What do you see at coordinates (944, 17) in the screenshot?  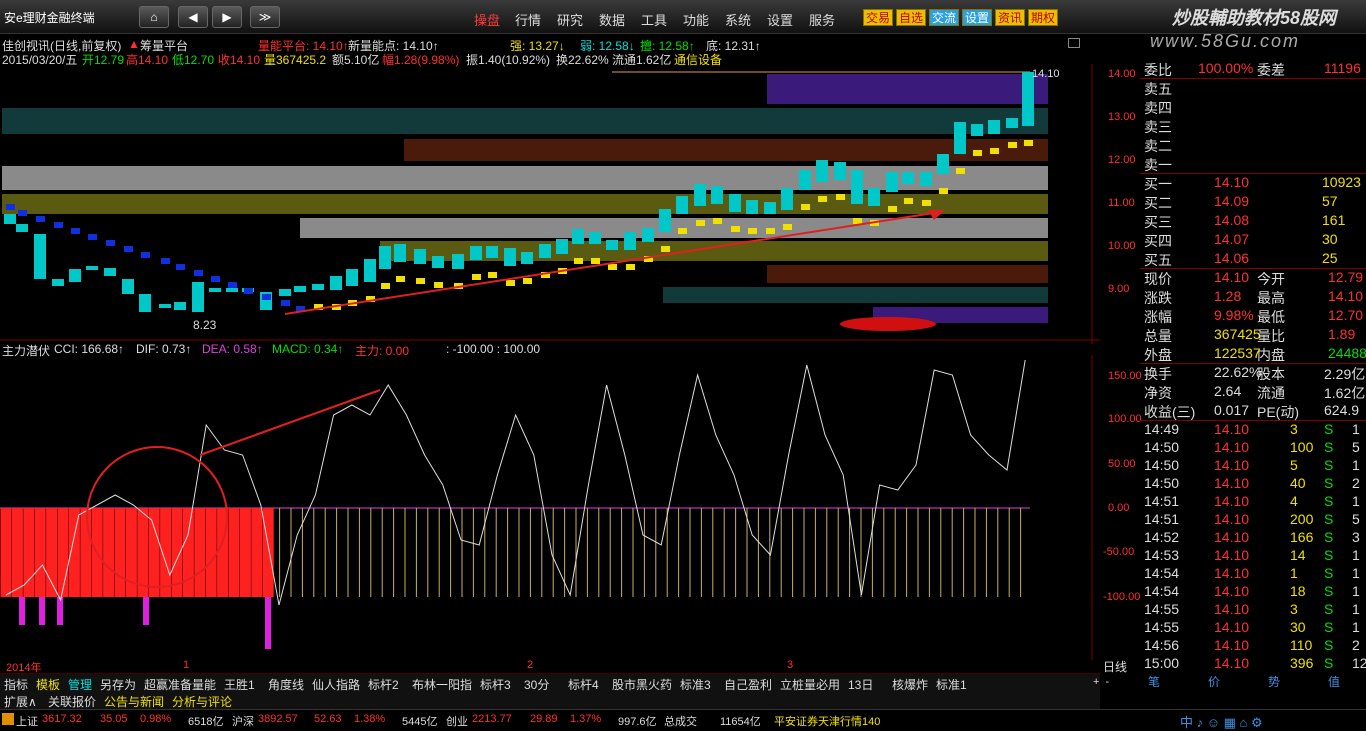 I see `exchange-button: 交流` at bounding box center [944, 17].